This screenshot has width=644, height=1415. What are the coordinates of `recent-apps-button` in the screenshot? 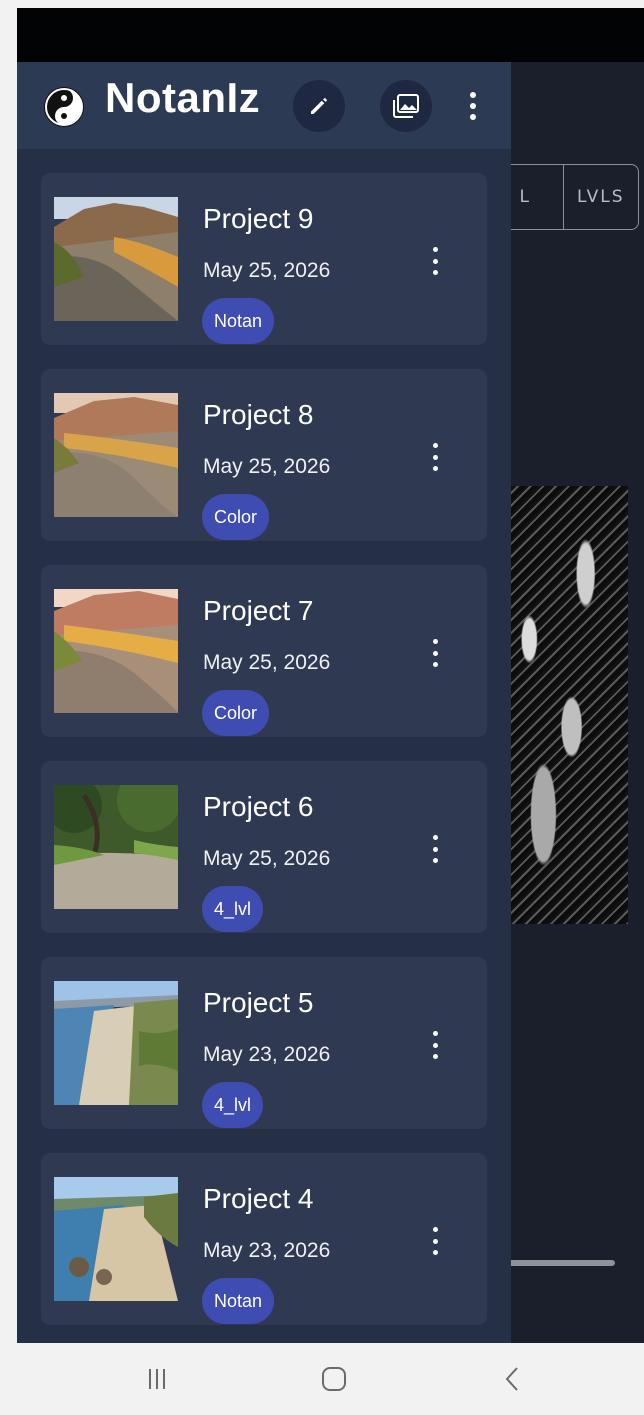 It's located at (157, 1379).